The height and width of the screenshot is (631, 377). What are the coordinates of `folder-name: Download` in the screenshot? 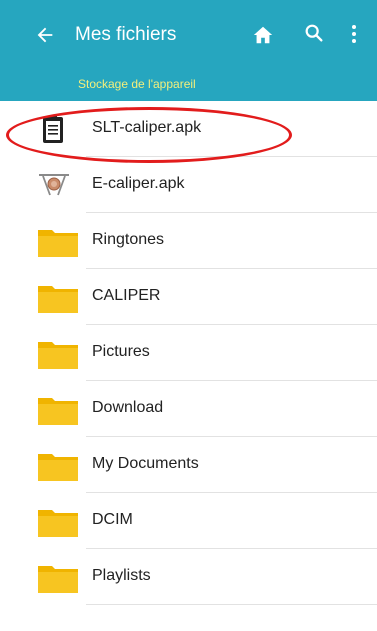 It's located at (128, 407).